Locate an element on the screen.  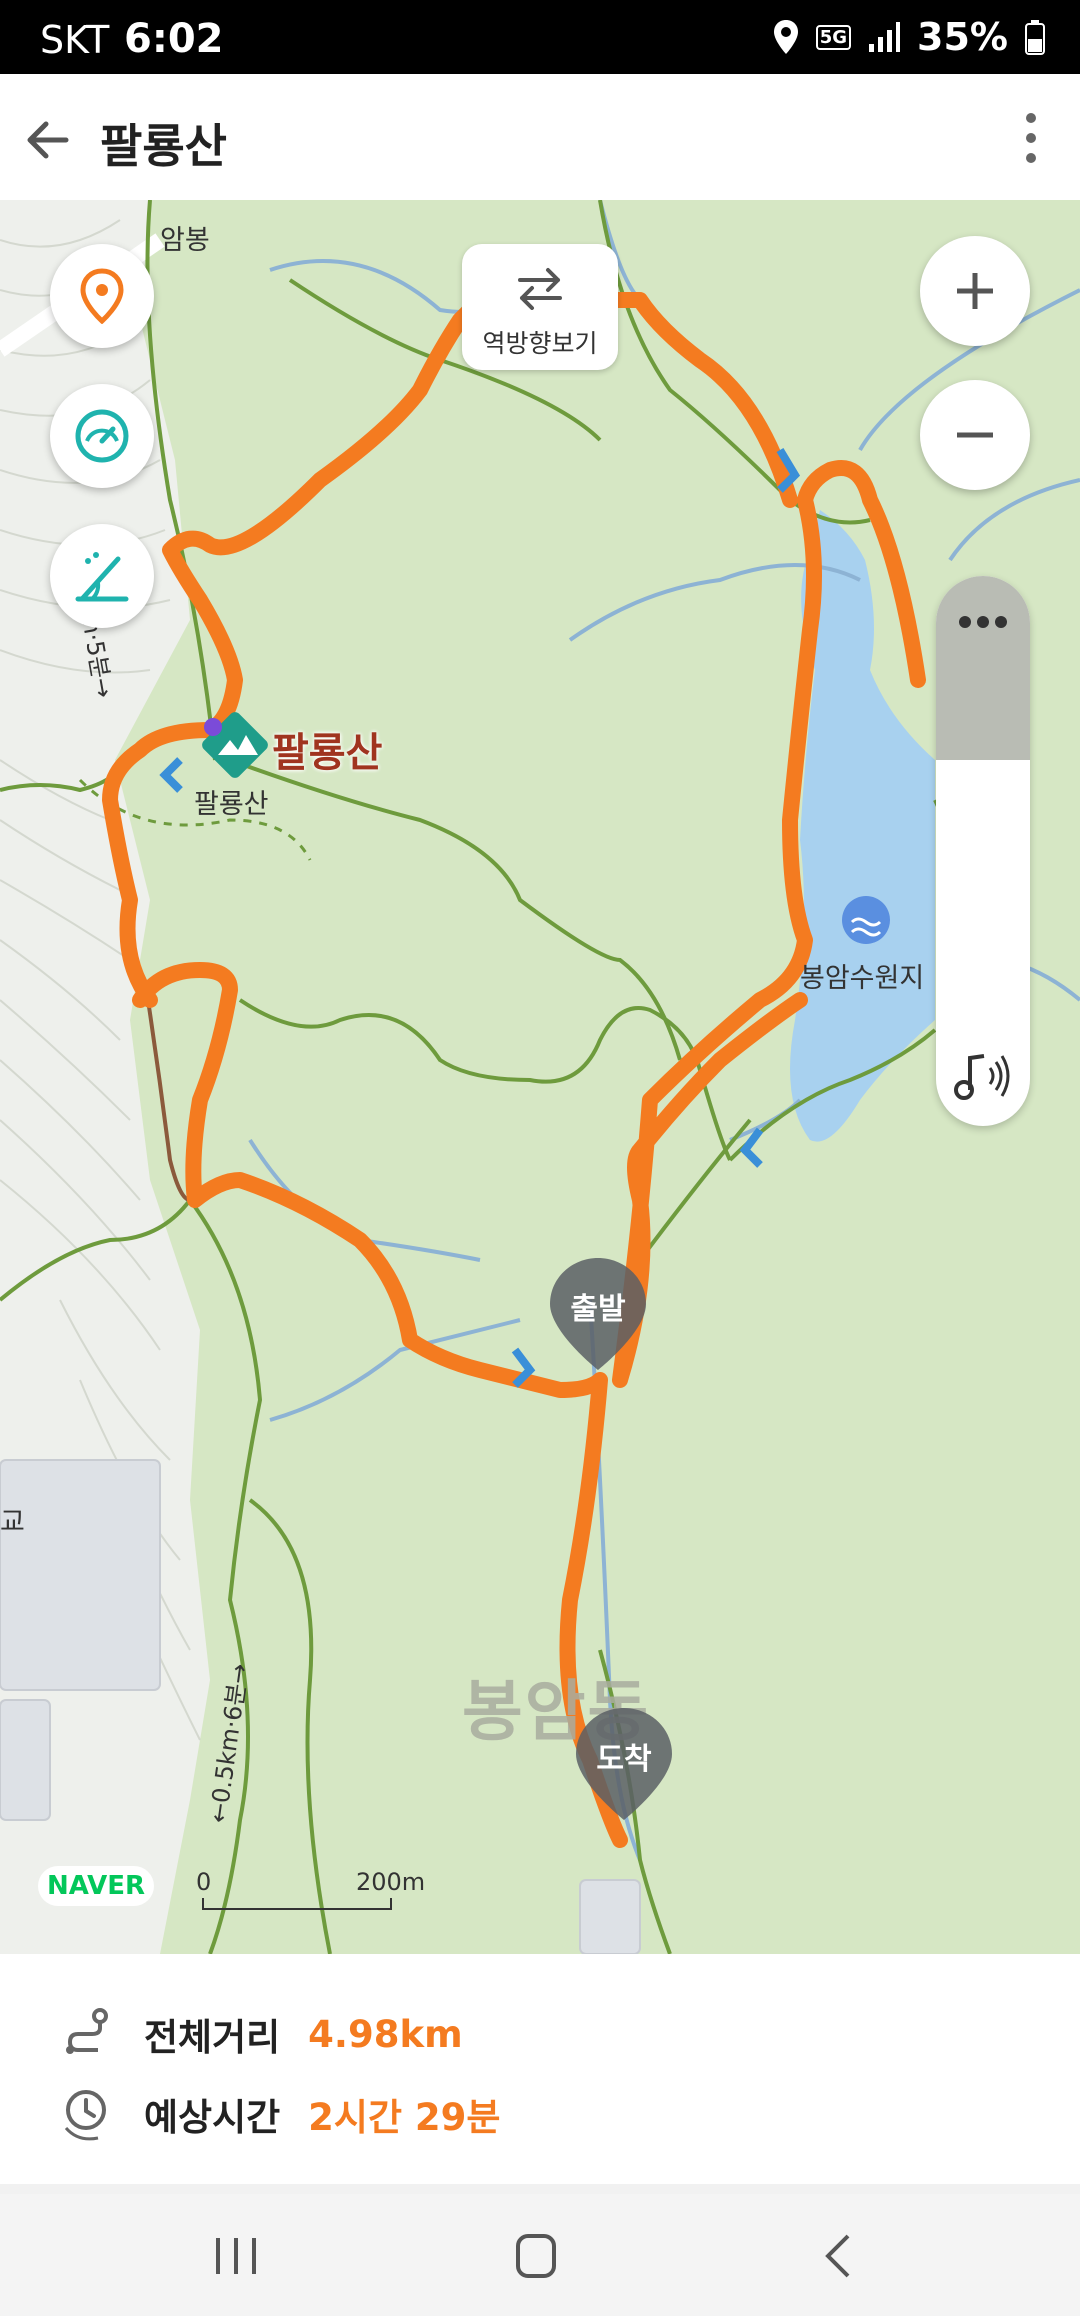
minus-icon is located at coordinates (975, 435).